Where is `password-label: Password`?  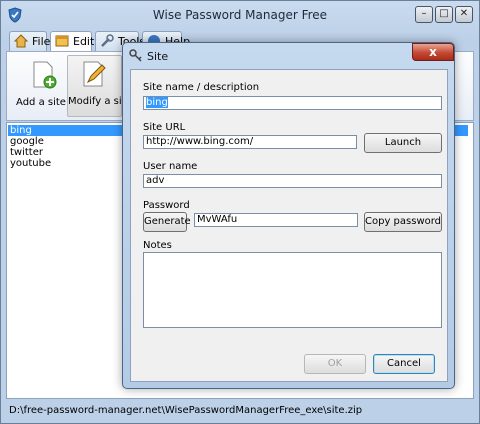 password-label: Password is located at coordinates (166, 205).